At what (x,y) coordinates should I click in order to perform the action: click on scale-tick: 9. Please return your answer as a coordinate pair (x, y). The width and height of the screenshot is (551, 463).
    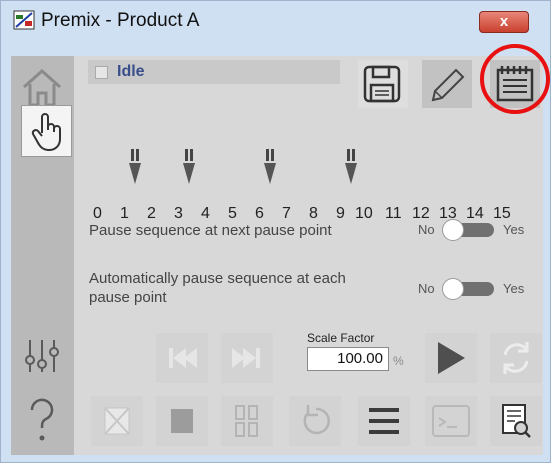
    Looking at the image, I should click on (340, 213).